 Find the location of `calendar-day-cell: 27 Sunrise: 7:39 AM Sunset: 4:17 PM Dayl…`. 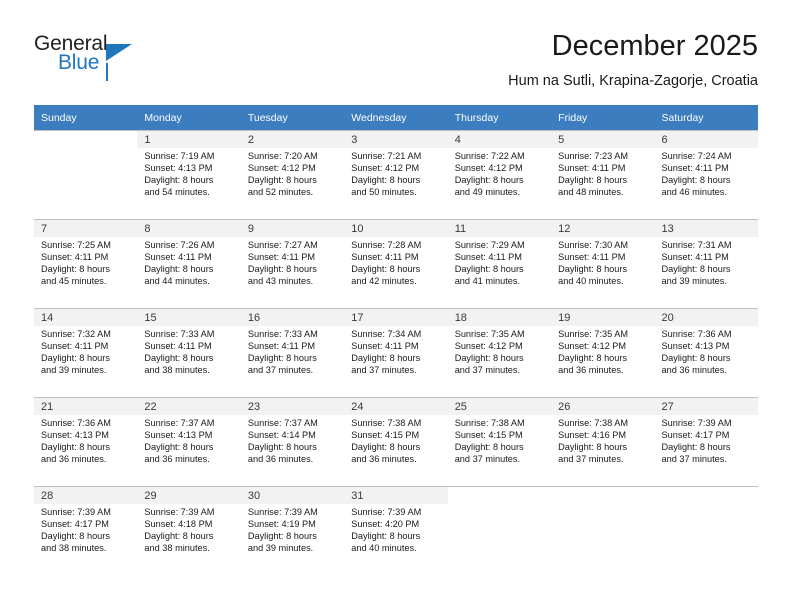

calendar-day-cell: 27 Sunrise: 7:39 AM Sunset: 4:17 PM Dayl… is located at coordinates (706, 441).